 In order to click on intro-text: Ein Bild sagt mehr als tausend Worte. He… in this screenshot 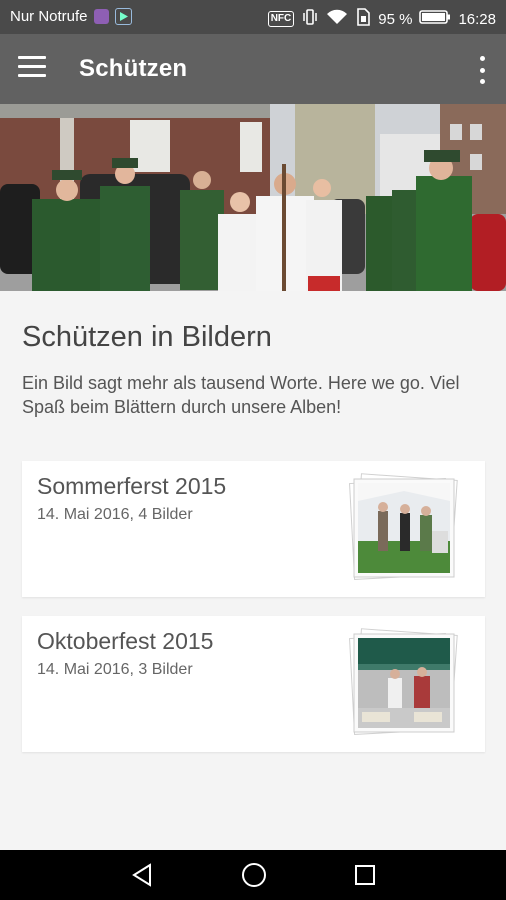, I will do `click(241, 395)`.